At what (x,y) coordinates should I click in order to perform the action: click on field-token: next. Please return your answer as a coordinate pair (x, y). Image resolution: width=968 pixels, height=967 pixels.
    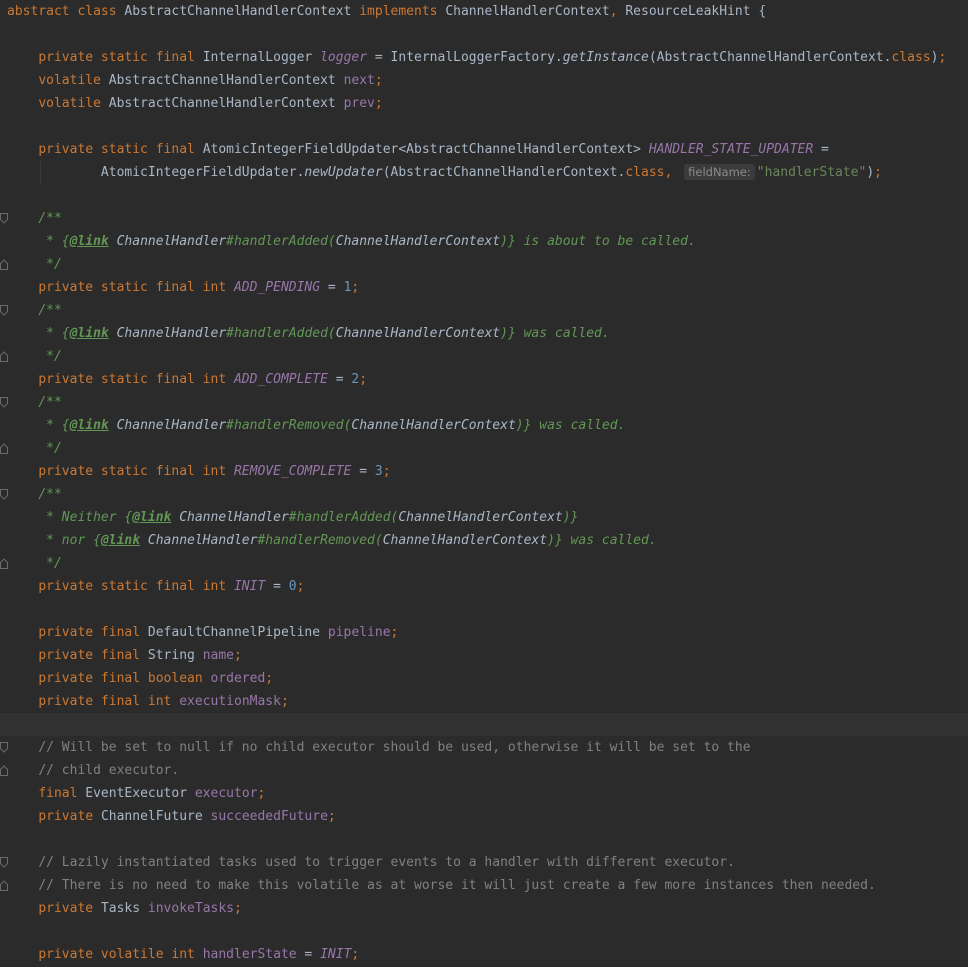
    Looking at the image, I should click on (359, 80).